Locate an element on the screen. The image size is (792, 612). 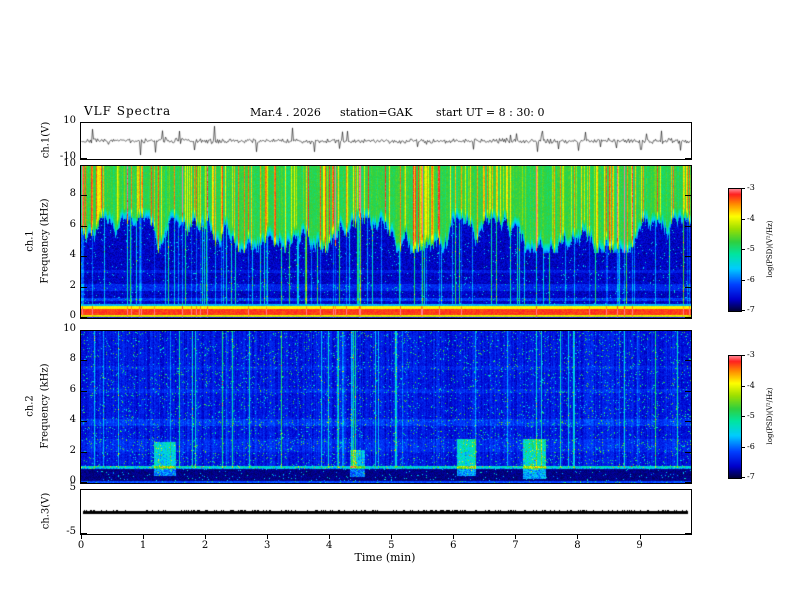
colorbar-ch2 is located at coordinates (735, 417).